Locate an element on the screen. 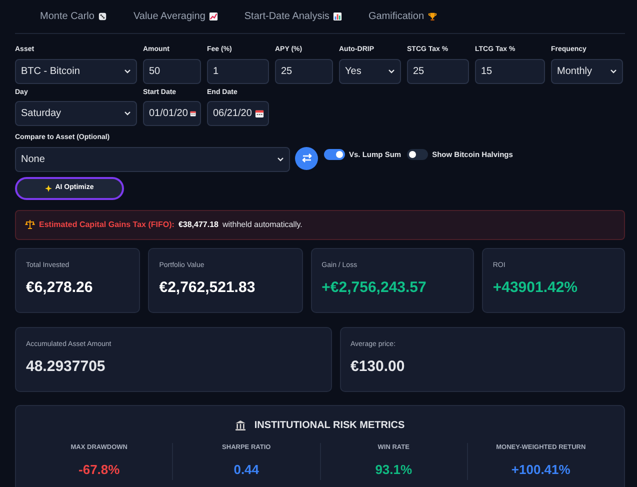  metric-value: 93.1% is located at coordinates (394, 470).